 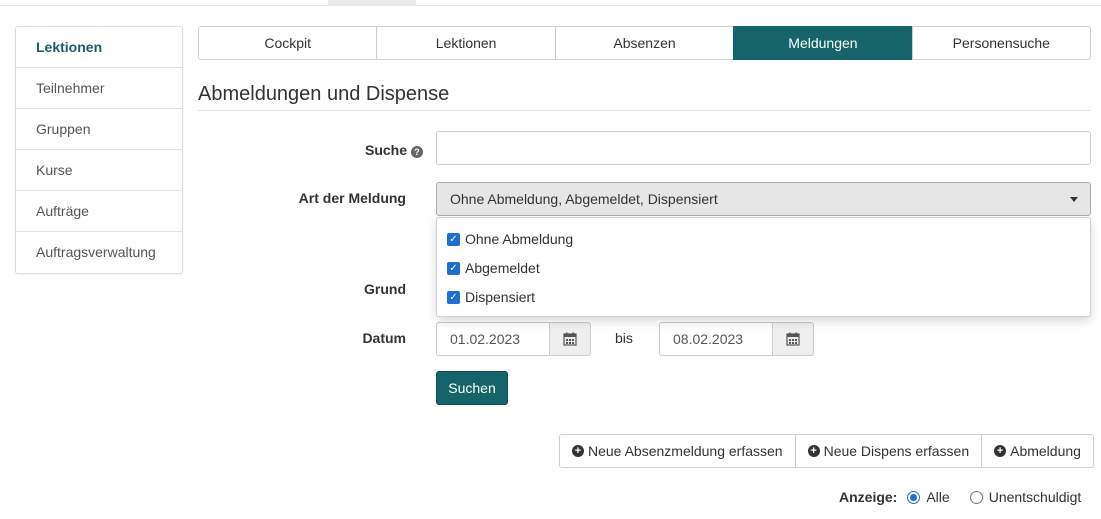 I want to click on top-nav-strip, so click(x=550, y=3).